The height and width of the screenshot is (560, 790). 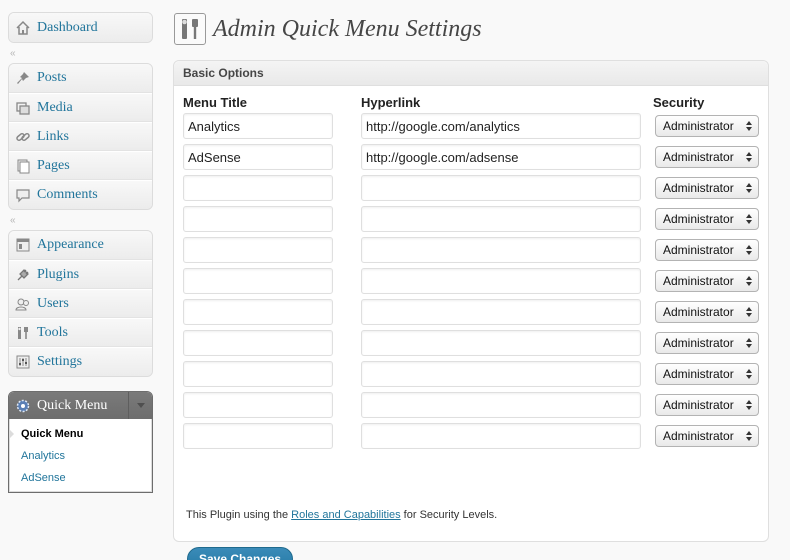 I want to click on sidebar-item-plugins: Plugins, so click(x=80, y=274).